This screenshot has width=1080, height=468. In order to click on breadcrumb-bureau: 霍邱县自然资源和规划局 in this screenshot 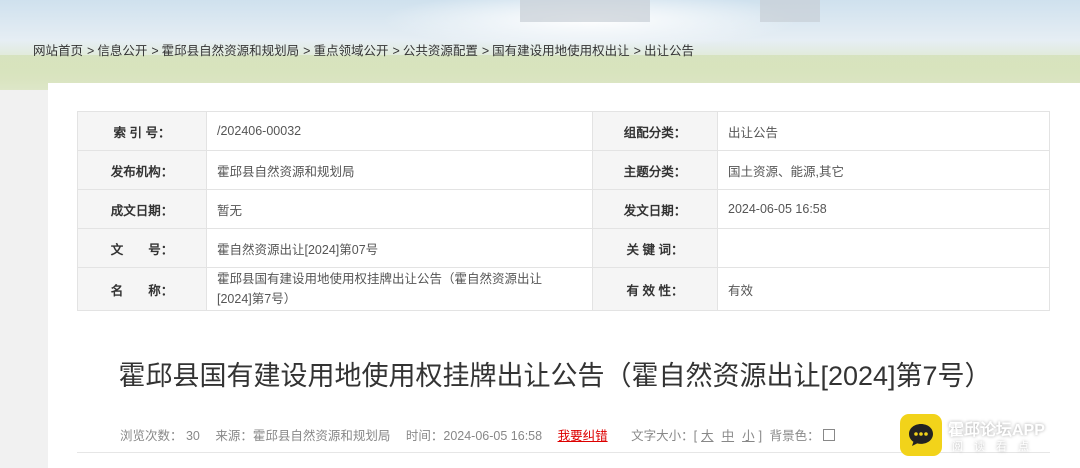, I will do `click(231, 49)`.